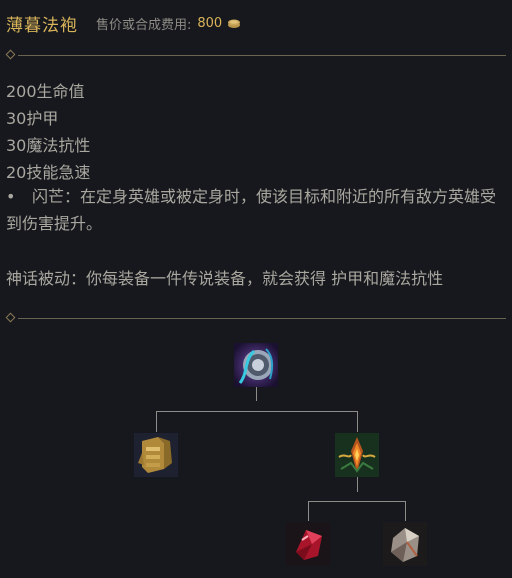 This screenshot has width=512, height=578. Describe the element at coordinates (308, 544) in the screenshot. I see `ruby-crystal-icon` at that location.